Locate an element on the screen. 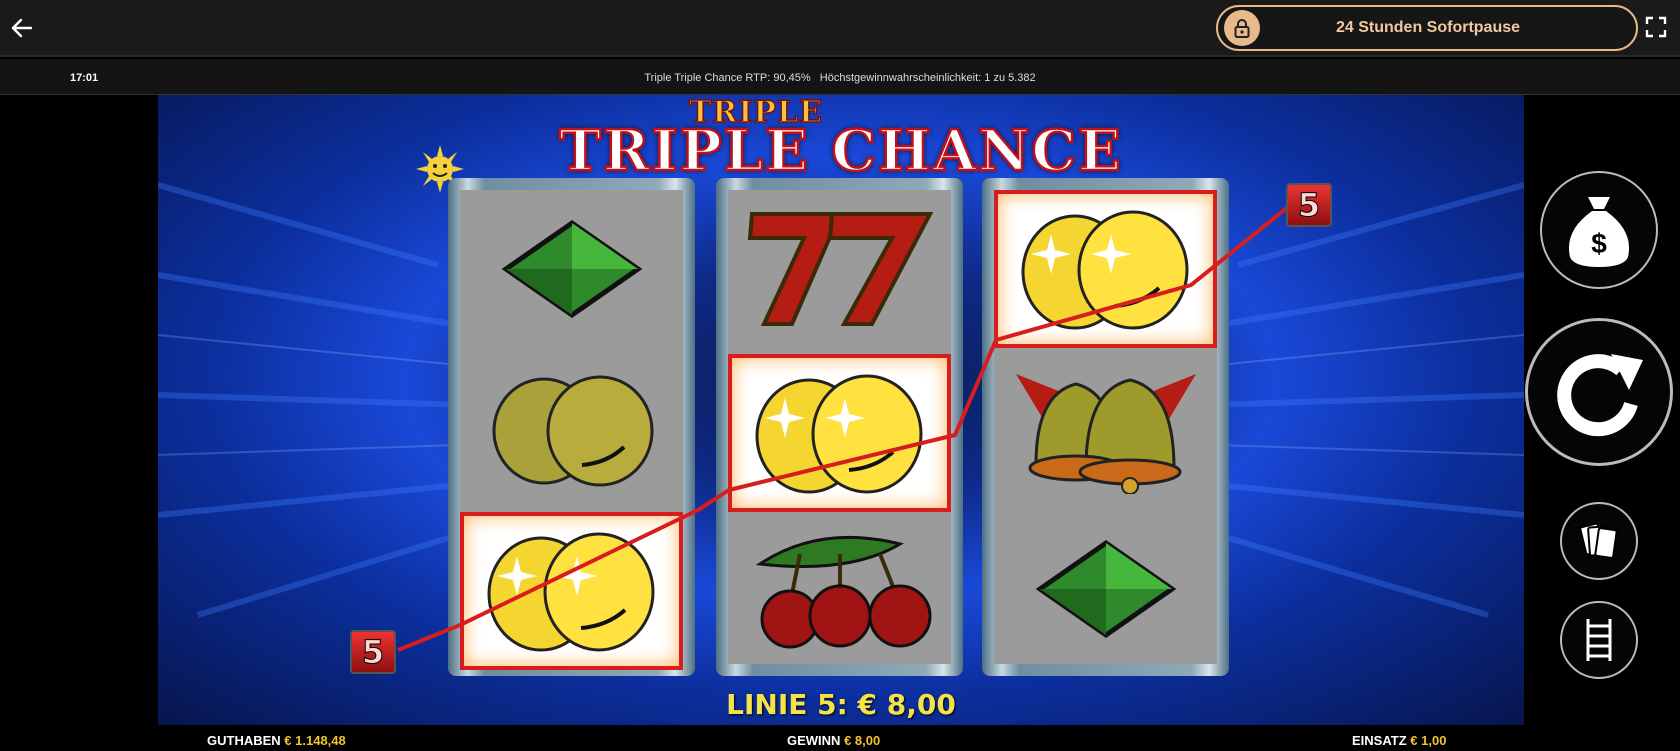 The image size is (1680, 751). fullscreen-button is located at coordinates (1658, 29).